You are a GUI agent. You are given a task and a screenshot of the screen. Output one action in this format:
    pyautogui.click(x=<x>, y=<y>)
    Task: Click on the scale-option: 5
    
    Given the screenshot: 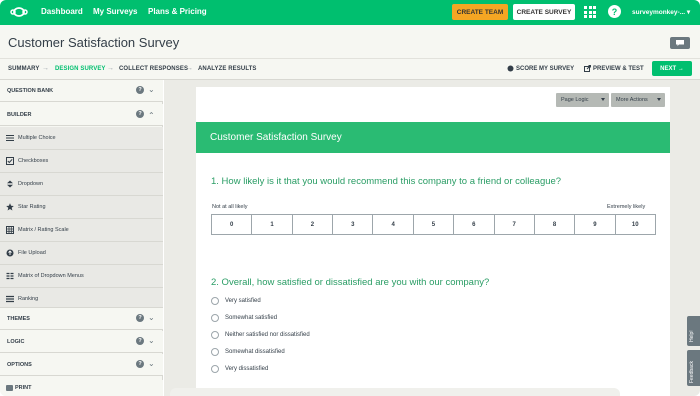 What is the action you would take?
    pyautogui.click(x=434, y=224)
    